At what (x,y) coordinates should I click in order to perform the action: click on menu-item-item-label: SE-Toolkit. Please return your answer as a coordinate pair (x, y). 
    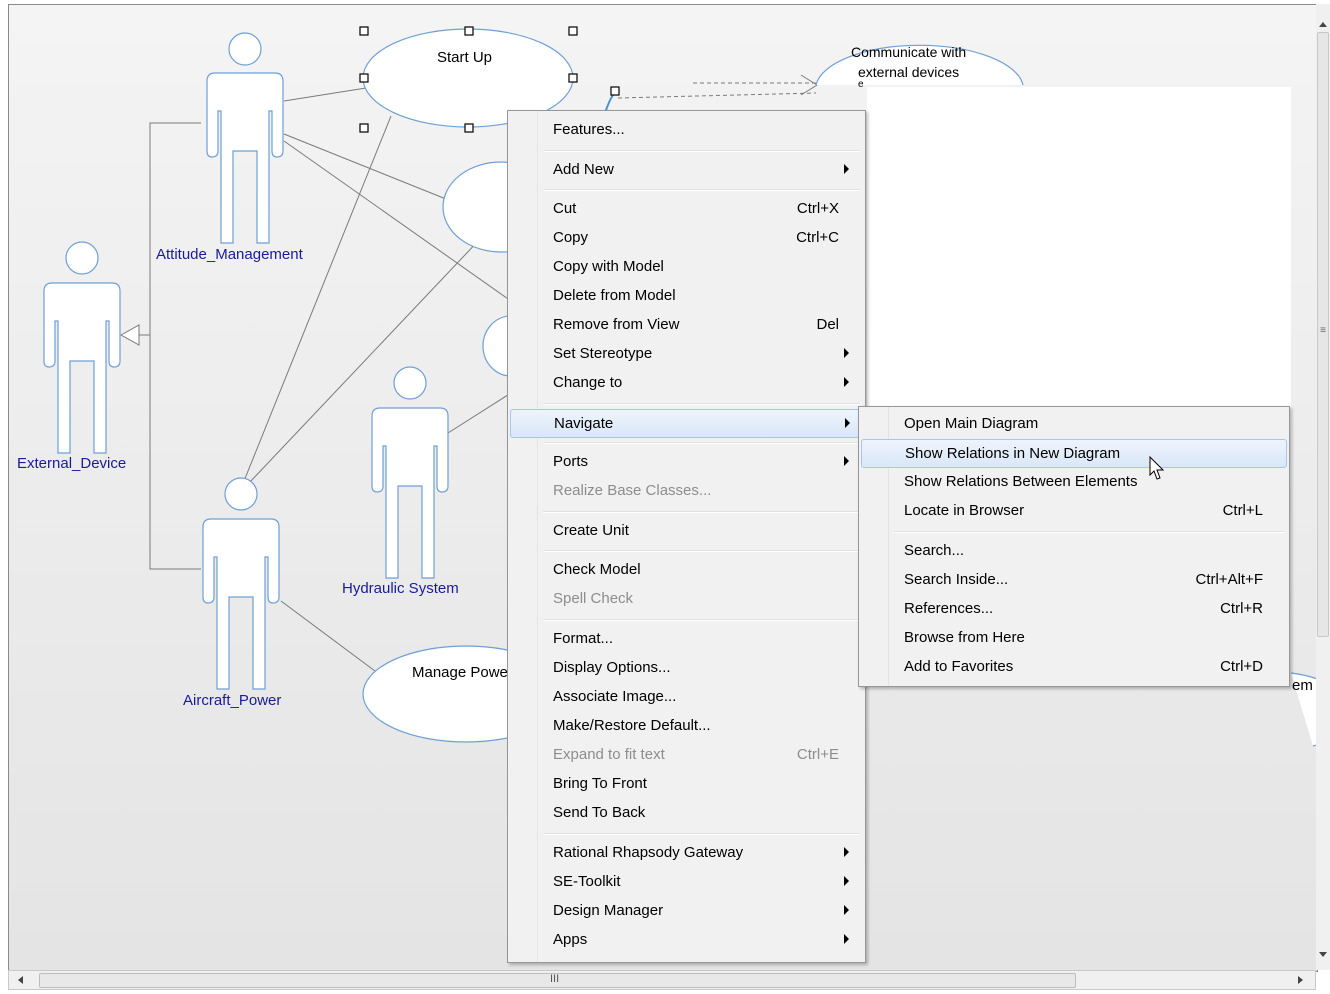
    Looking at the image, I should click on (587, 881).